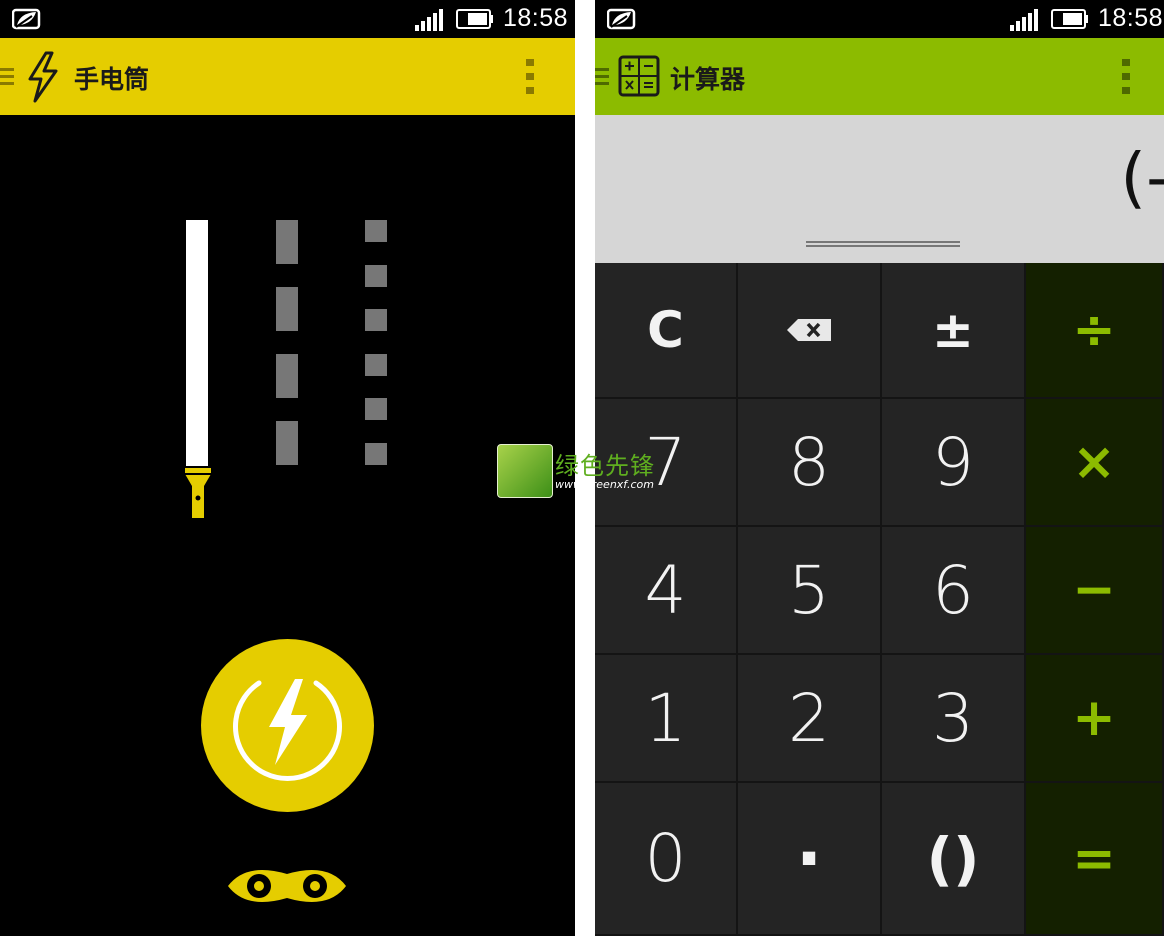  Describe the element at coordinates (954, 591) in the screenshot. I see `digit-6-button: 6` at that location.